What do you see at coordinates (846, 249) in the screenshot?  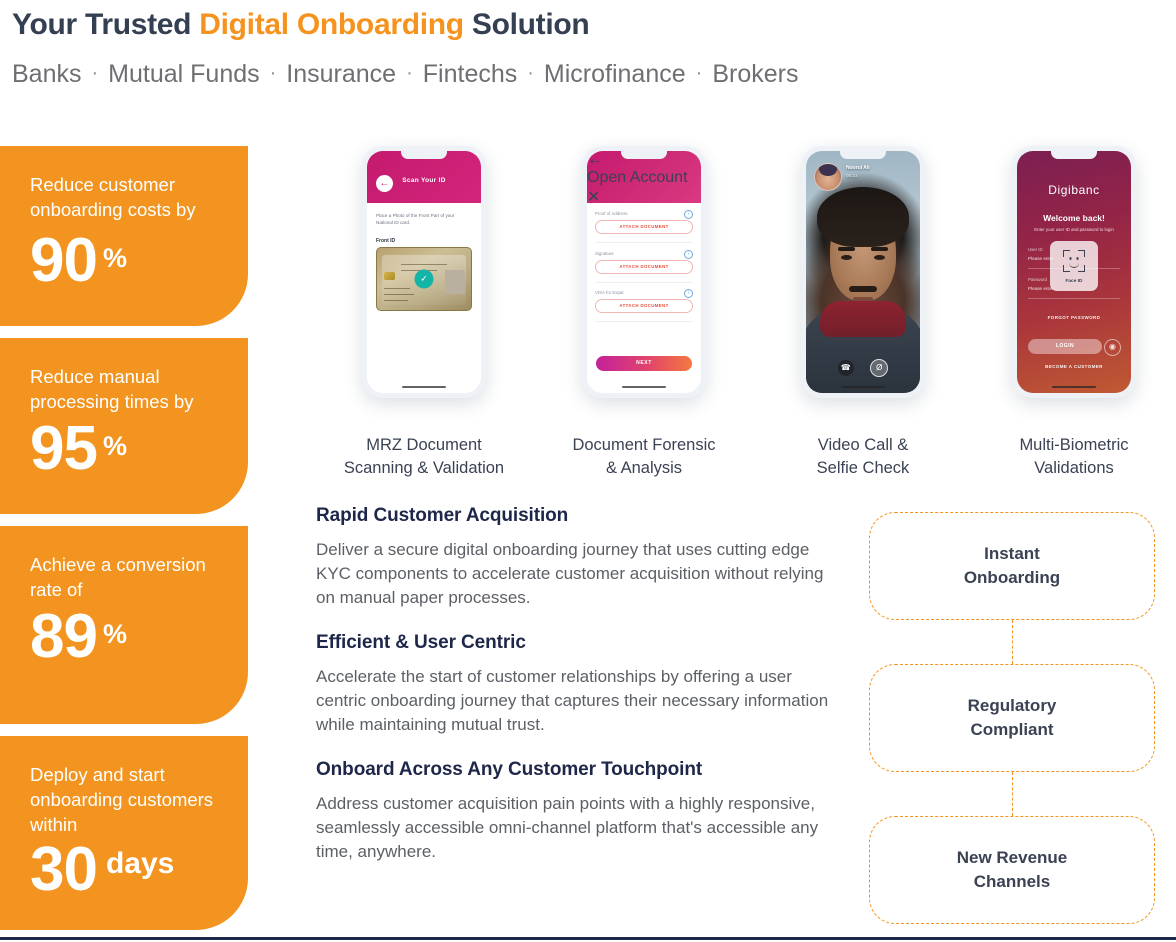 I see `caller-eyebrow` at bounding box center [846, 249].